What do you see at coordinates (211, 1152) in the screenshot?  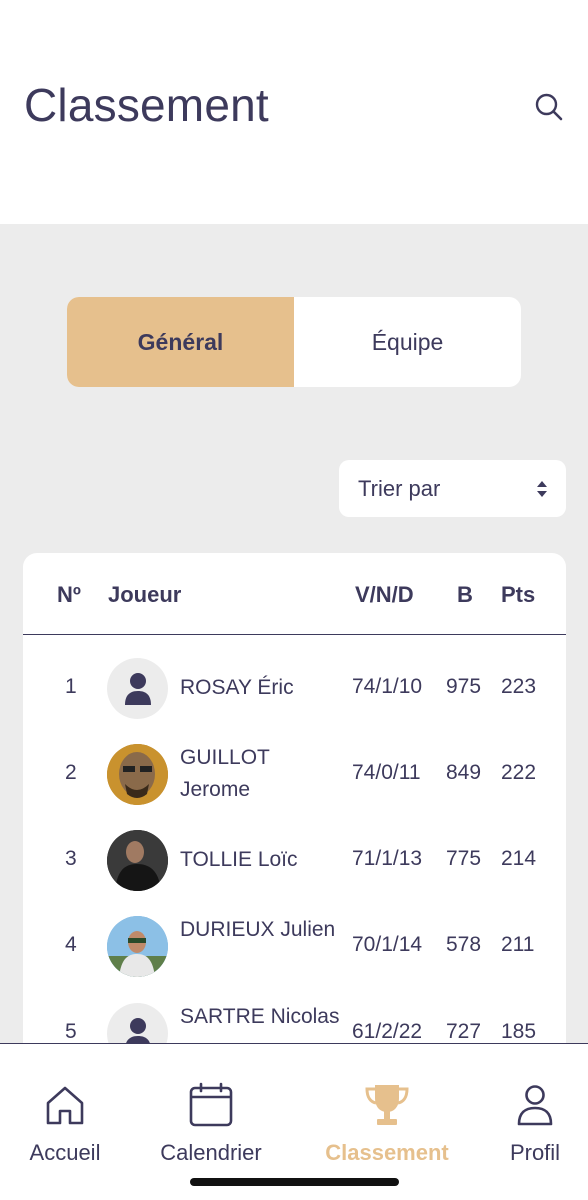 I see `tab-label: Calendrier` at bounding box center [211, 1152].